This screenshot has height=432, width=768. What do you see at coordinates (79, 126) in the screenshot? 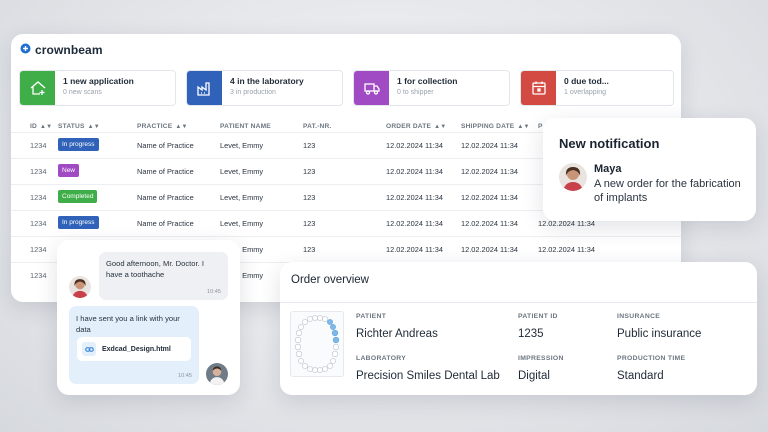
I see `column-header-status: STATUS ▲▼` at bounding box center [79, 126].